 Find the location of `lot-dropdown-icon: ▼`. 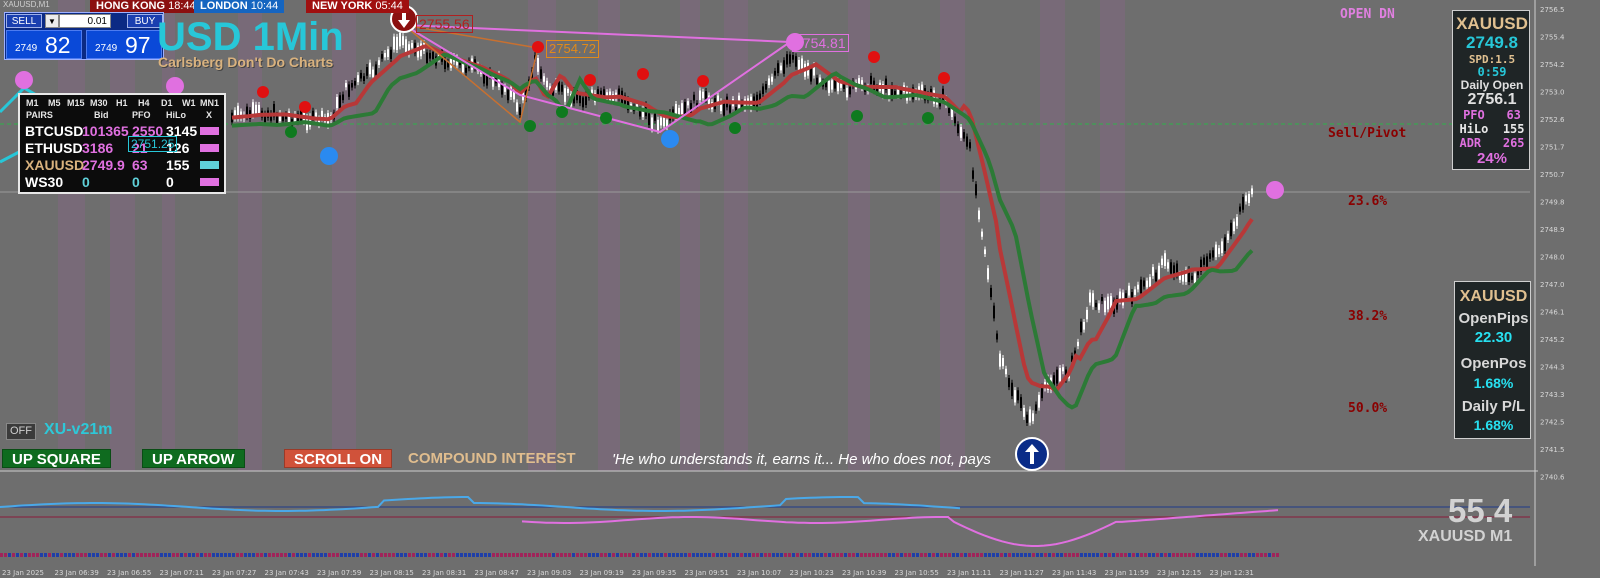

lot-dropdown-icon: ▼ is located at coordinates (52, 21).